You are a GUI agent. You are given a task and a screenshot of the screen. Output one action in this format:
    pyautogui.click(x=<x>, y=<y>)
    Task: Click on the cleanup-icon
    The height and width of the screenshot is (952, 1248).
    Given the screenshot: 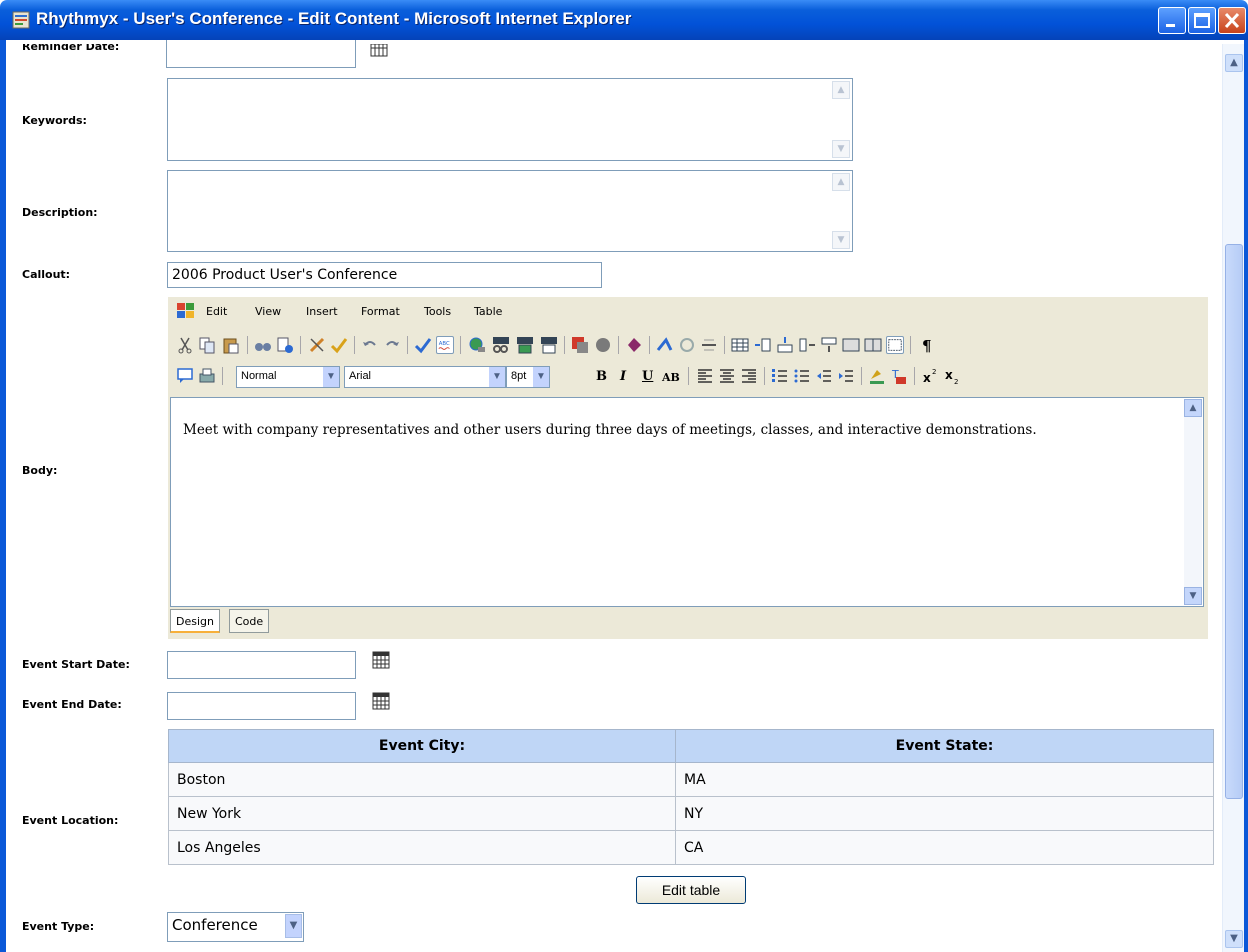 What is the action you would take?
    pyautogui.click(x=339, y=345)
    